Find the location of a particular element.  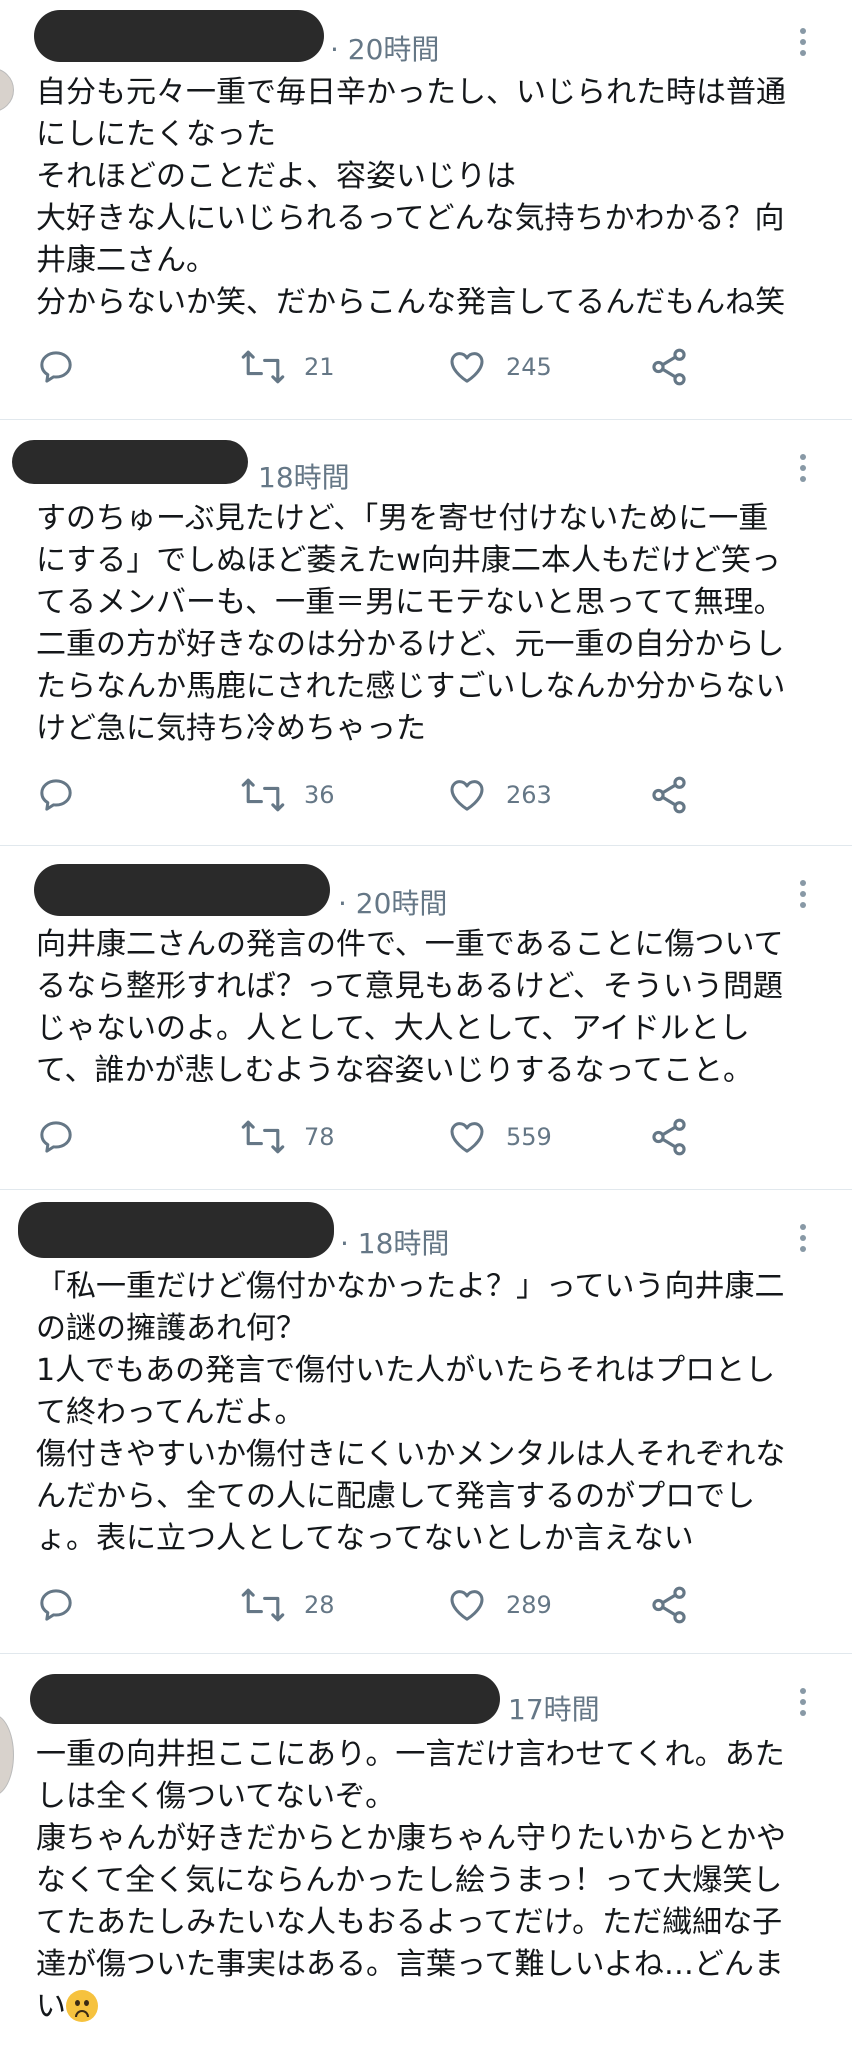

retweet-count: 28 is located at coordinates (319, 1605).